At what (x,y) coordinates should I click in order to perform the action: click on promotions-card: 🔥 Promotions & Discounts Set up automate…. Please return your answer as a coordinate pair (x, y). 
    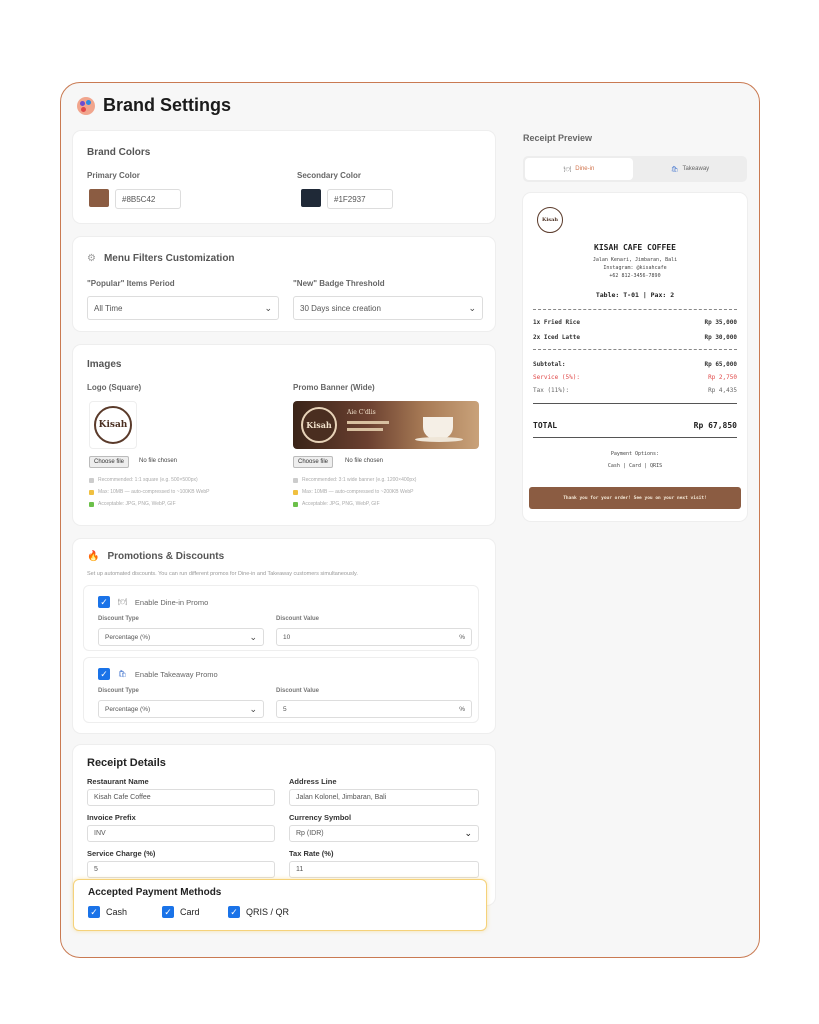
    Looking at the image, I should click on (284, 636).